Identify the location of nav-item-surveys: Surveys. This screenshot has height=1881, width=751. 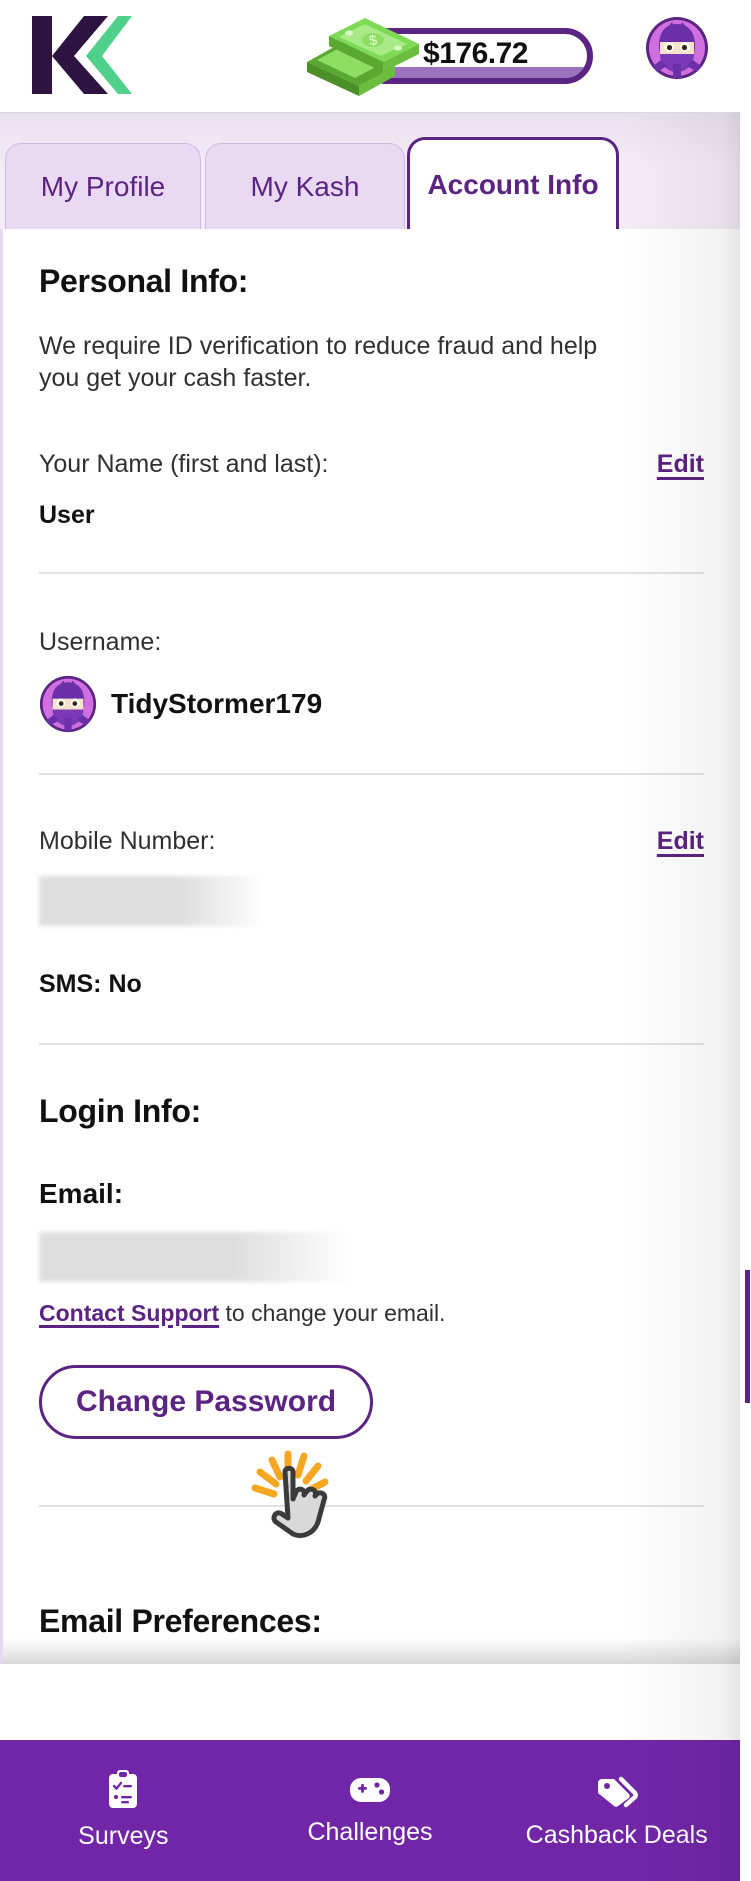
(123, 1810).